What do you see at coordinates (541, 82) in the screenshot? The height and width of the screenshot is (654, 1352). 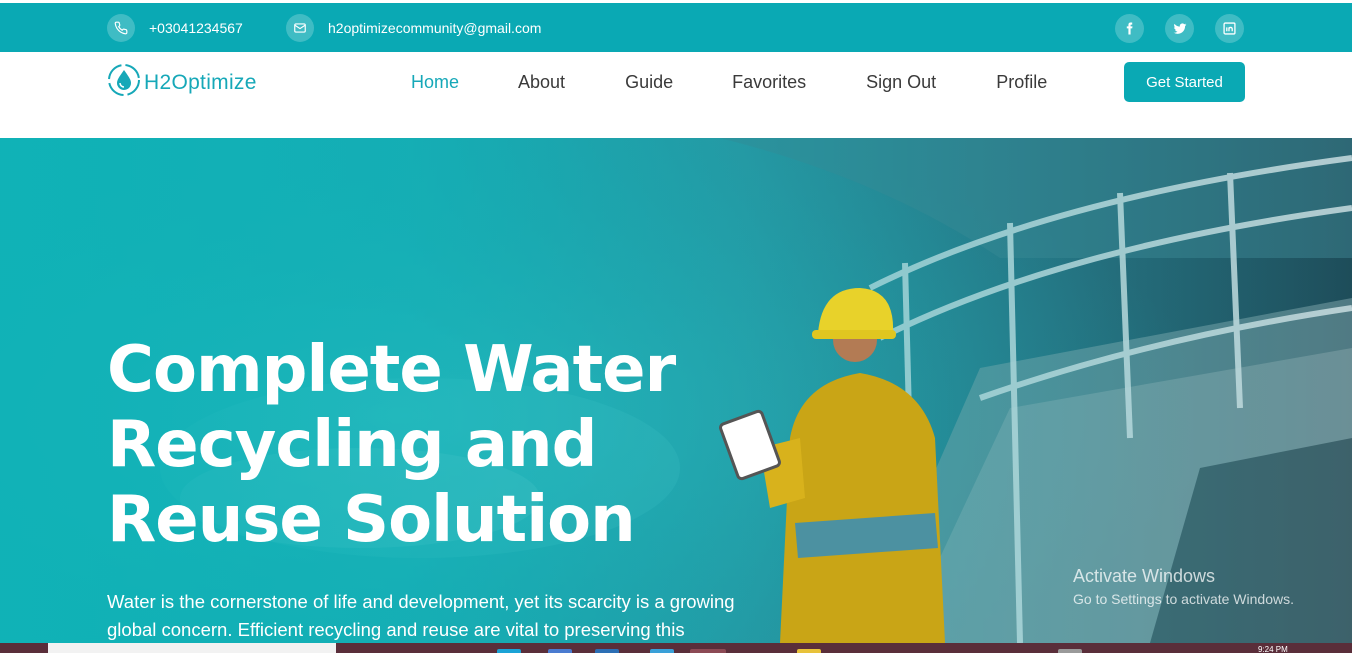 I see `nav-about: About` at bounding box center [541, 82].